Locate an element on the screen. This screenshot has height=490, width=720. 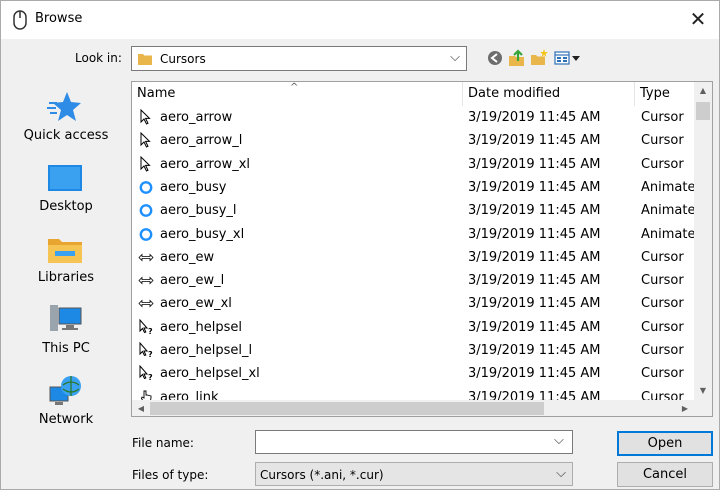
files-of-type-value: Cursors (*.ani, *.cur) is located at coordinates (322, 475).